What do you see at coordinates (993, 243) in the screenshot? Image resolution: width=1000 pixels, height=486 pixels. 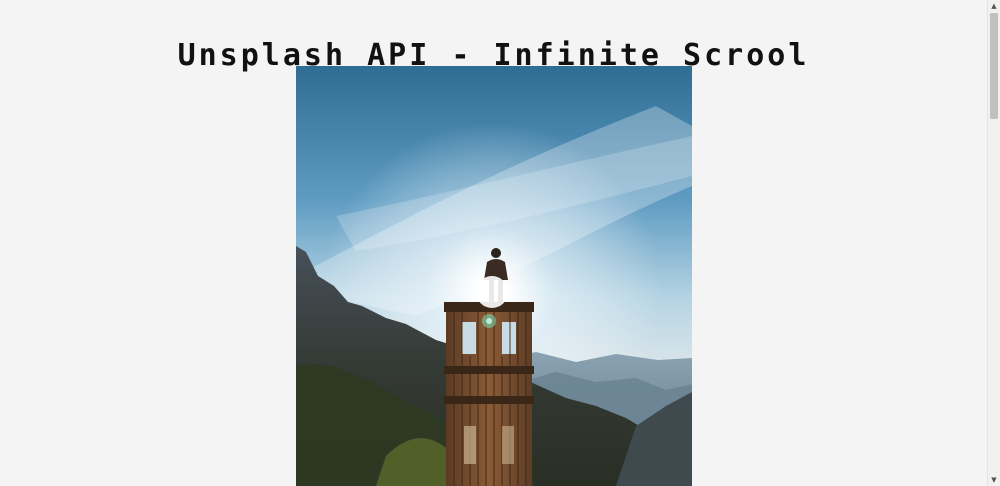 I see `vertical-scrollbar: ▲ ▼` at bounding box center [993, 243].